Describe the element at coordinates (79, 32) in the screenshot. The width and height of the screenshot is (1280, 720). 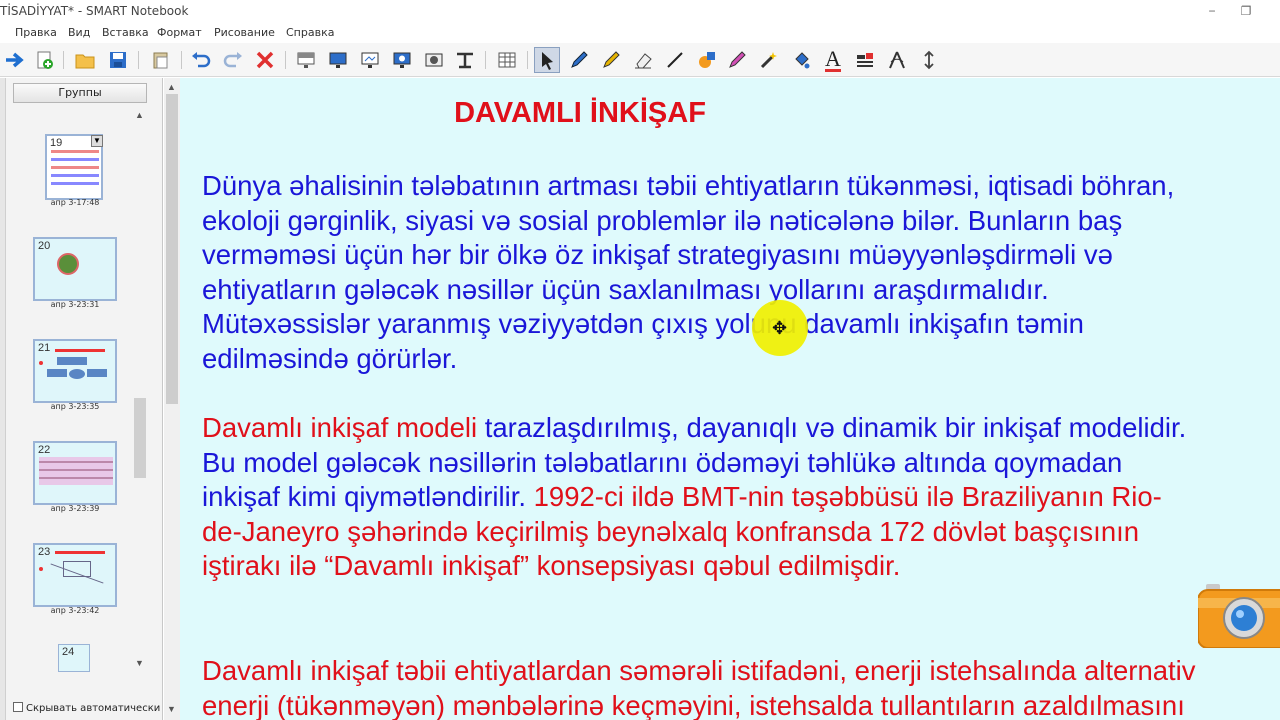
I see `menu-view: Вид` at that location.